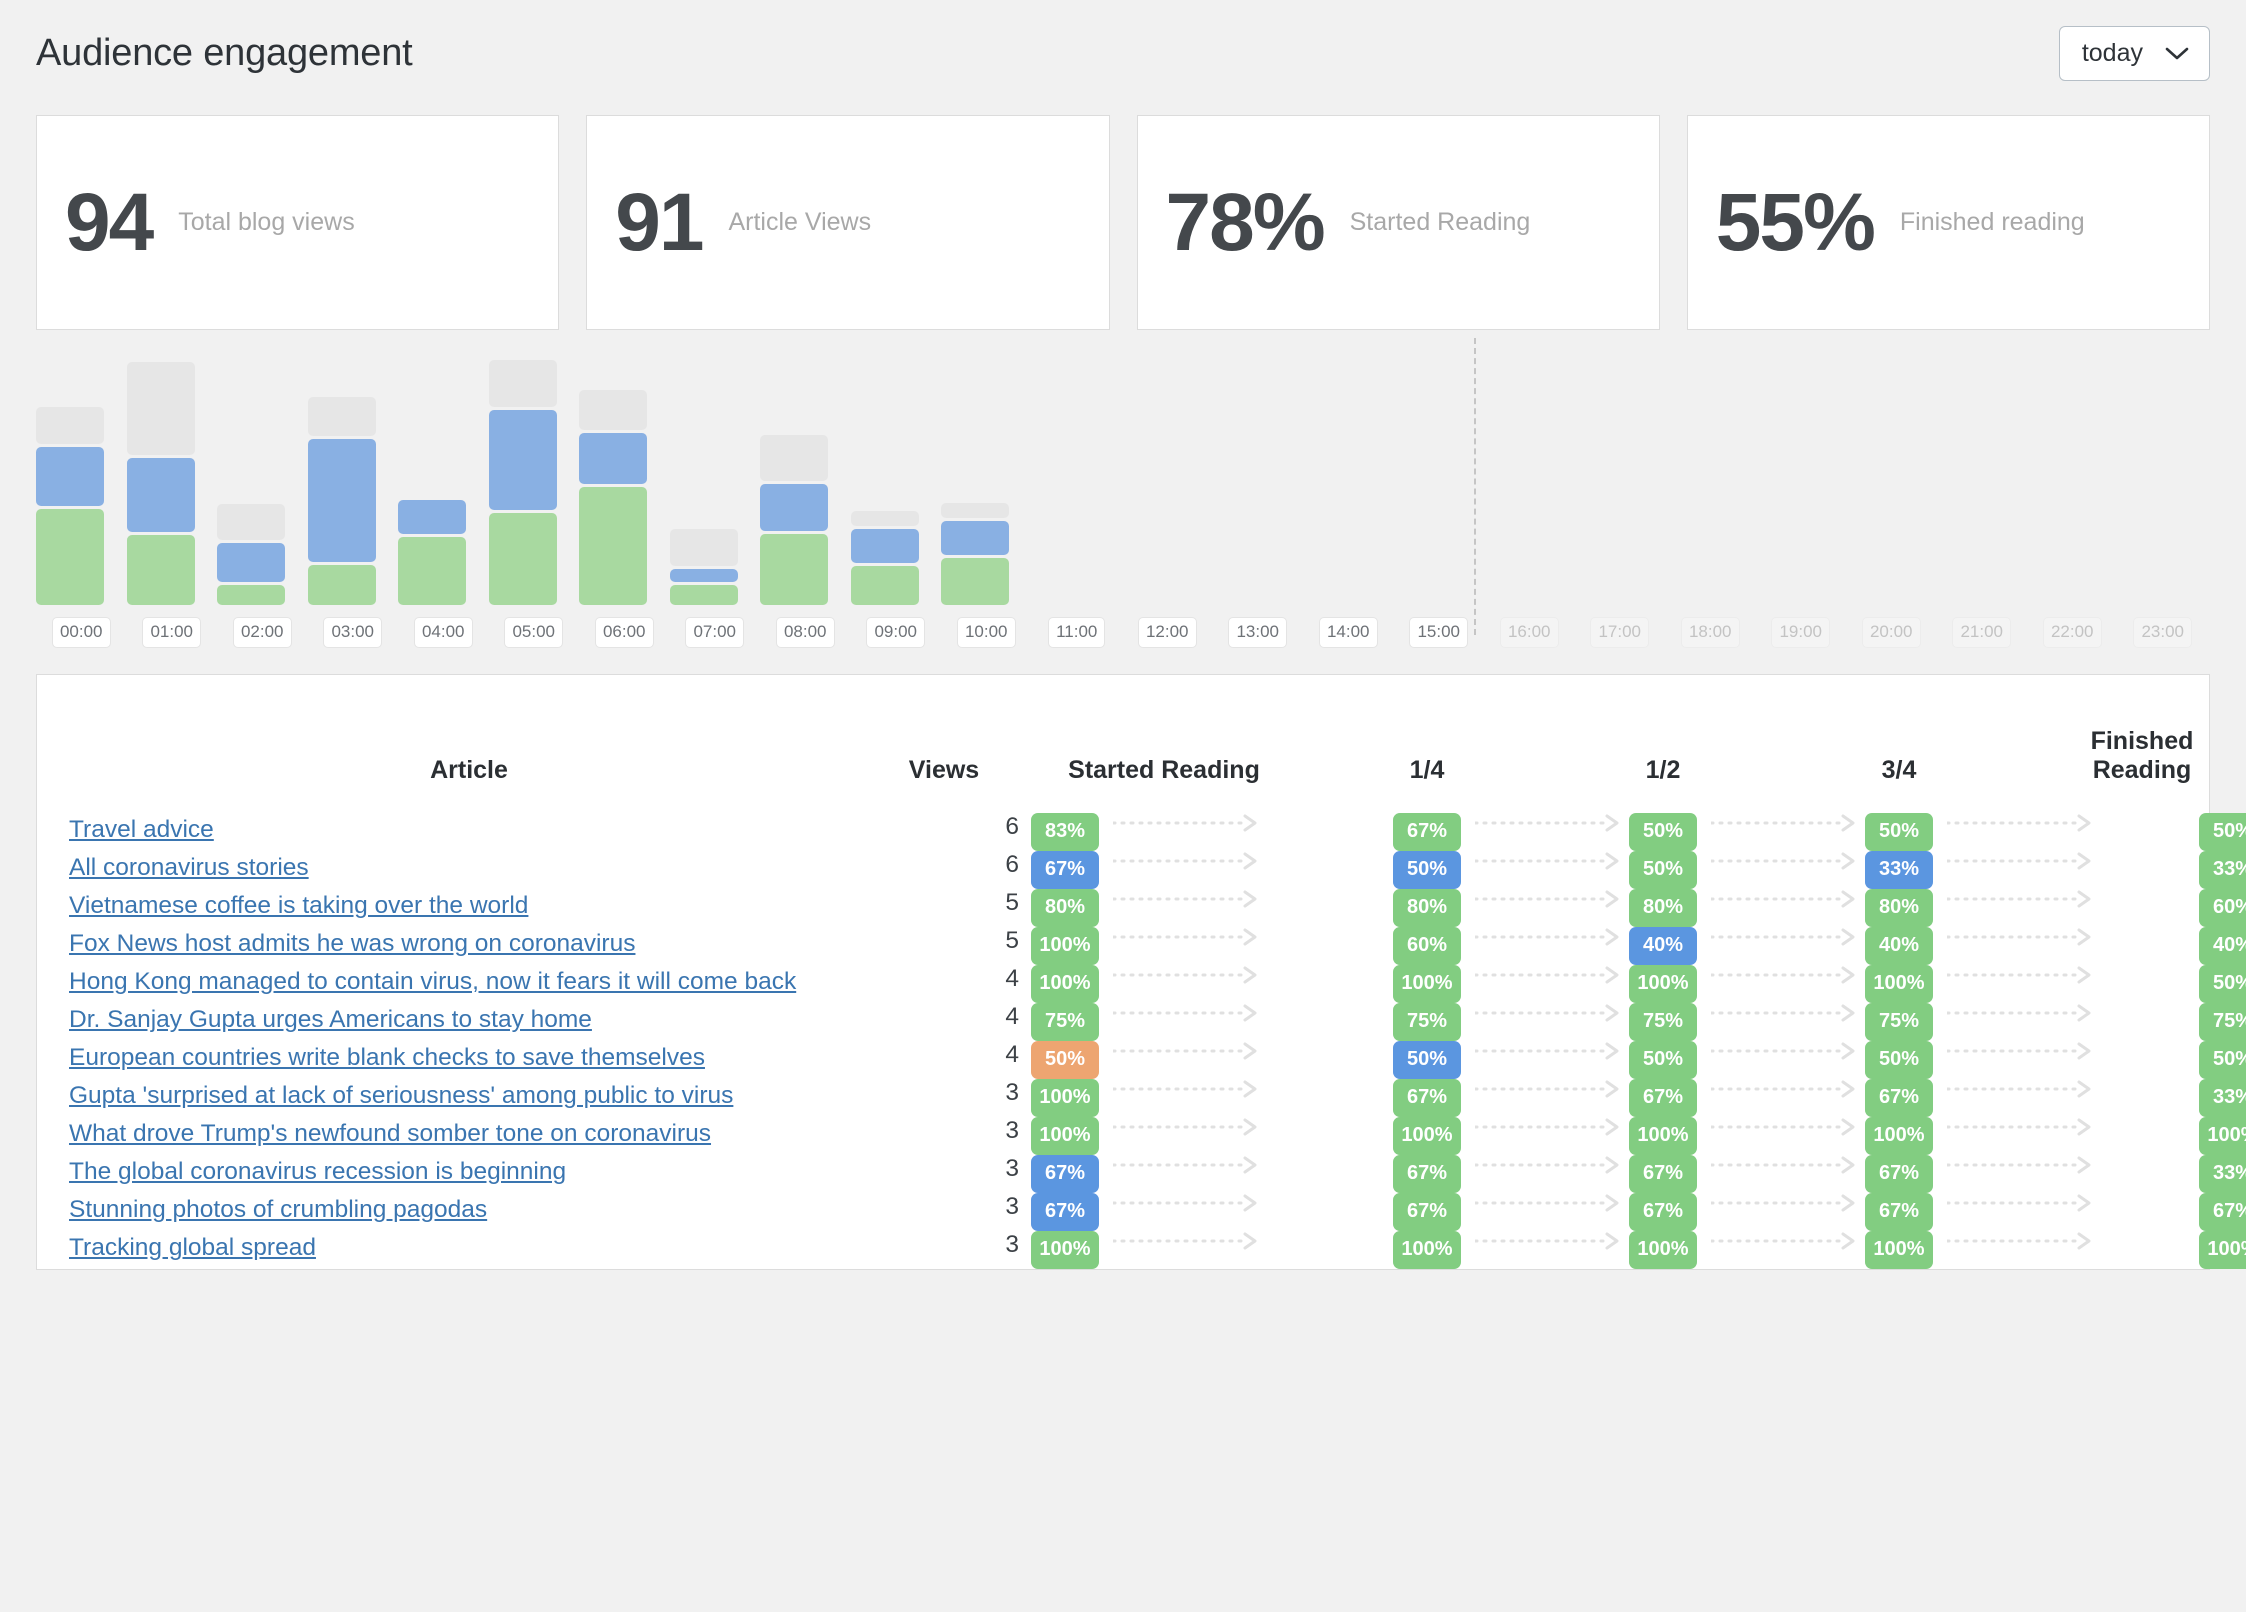 Image resolution: width=2246 pixels, height=1612 pixels. I want to click on chart-x-tick: 04:00, so click(443, 632).